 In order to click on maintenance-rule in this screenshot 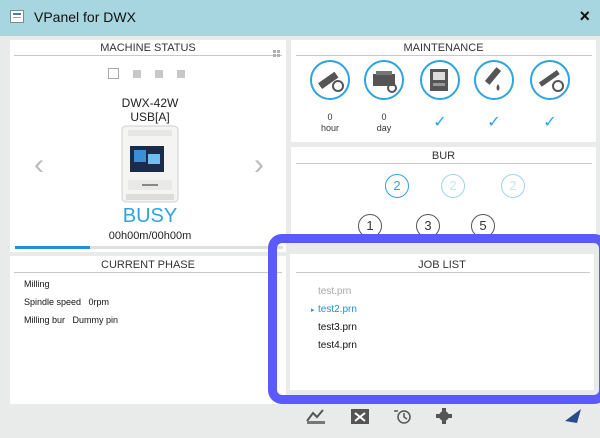, I will do `click(444, 55)`.